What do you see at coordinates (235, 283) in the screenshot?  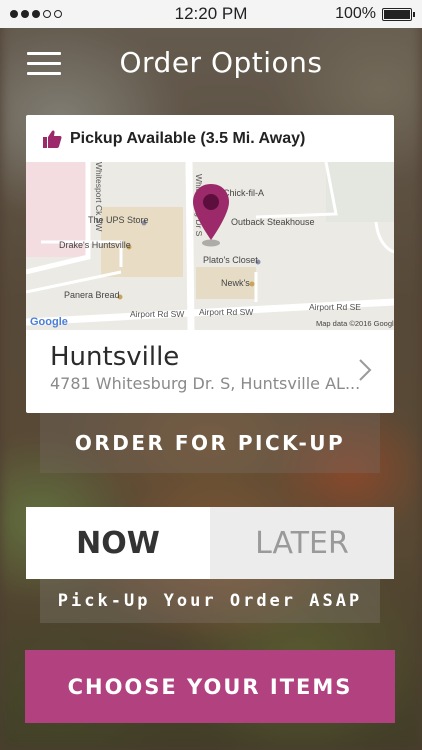 I see `svg-text: Newk's` at bounding box center [235, 283].